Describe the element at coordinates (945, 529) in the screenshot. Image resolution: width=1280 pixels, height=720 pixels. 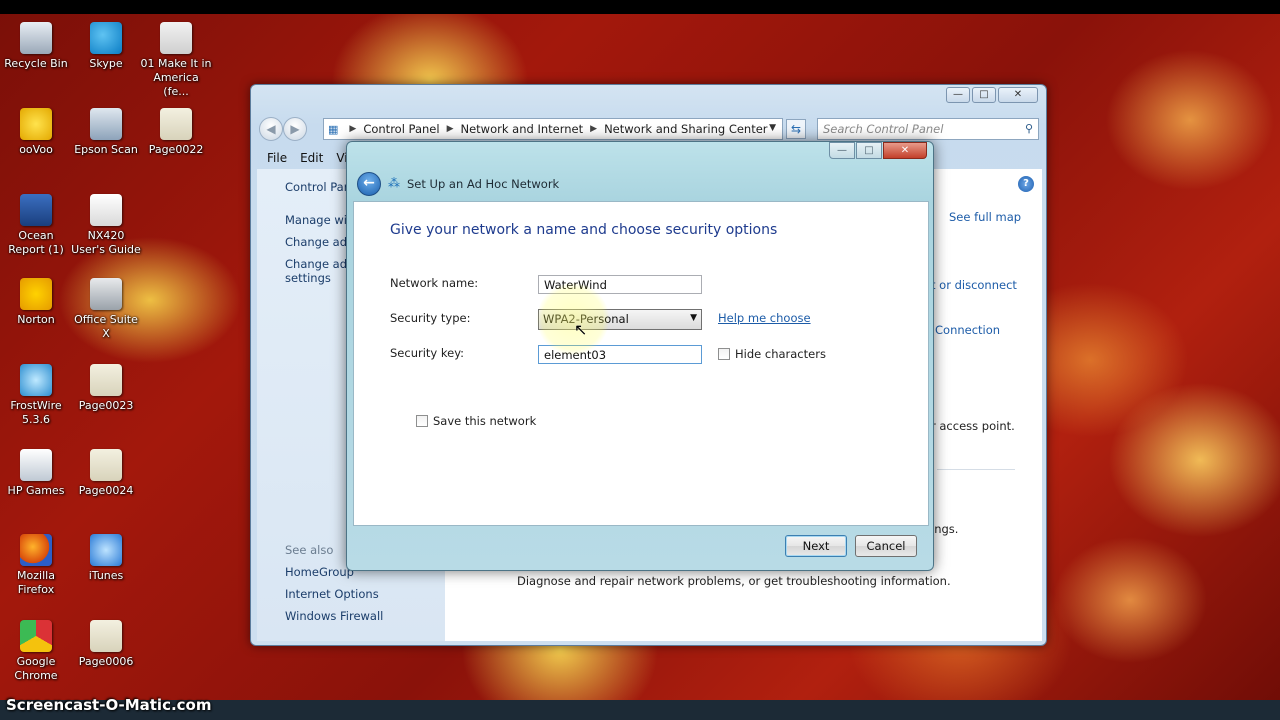
I see `settings-fragment-text: ings.` at that location.